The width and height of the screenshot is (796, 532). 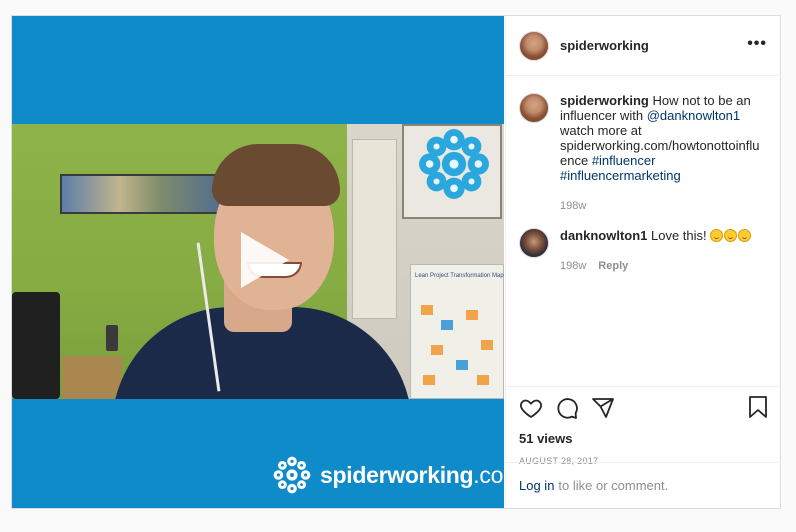 I want to click on login-link: Log in, so click(x=536, y=485).